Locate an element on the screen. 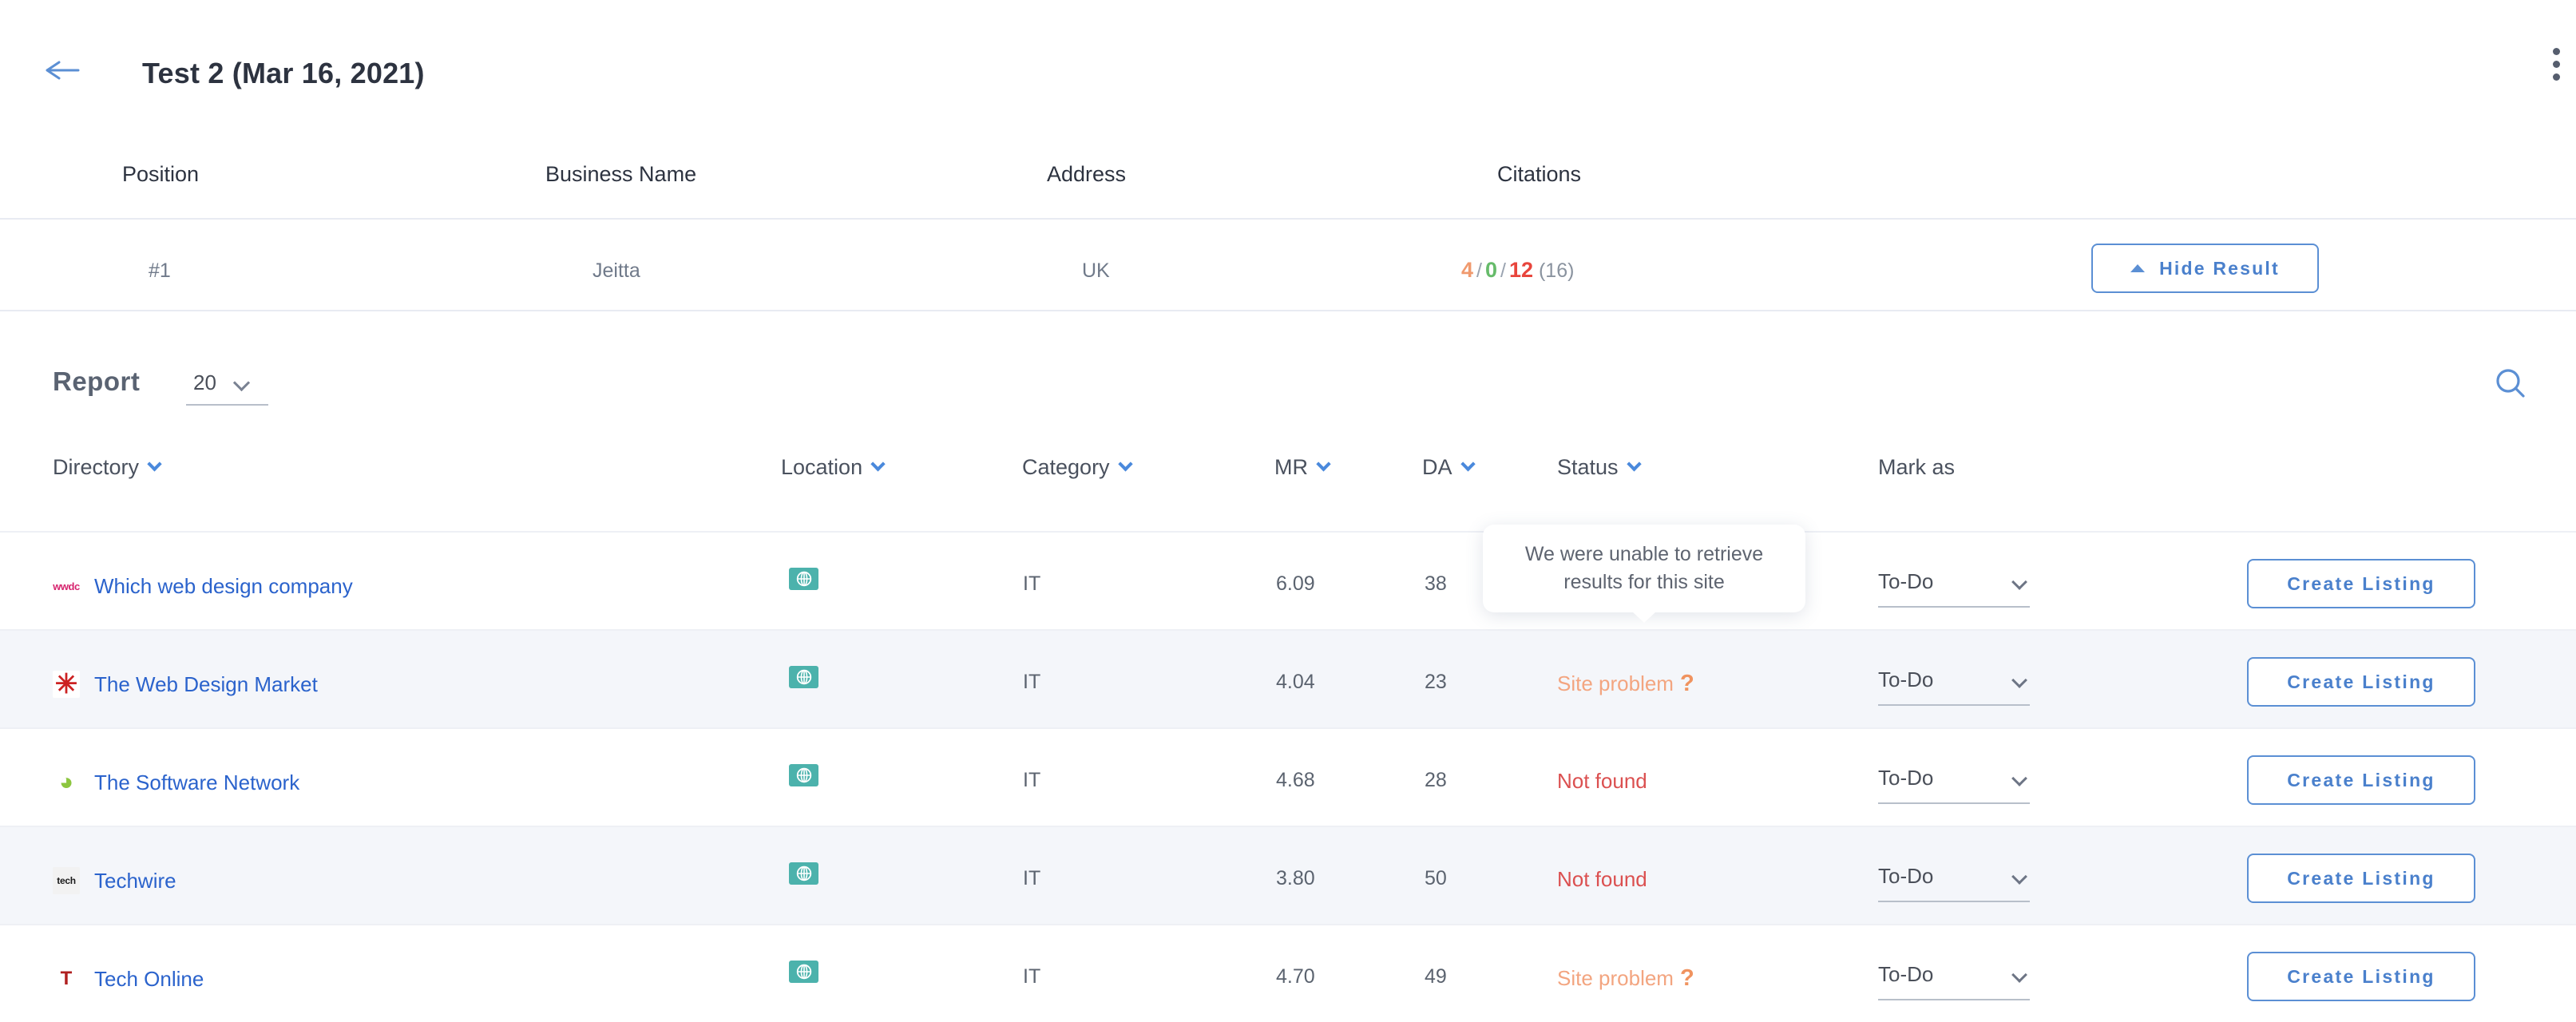  citations-orange-count: 4 is located at coordinates (1467, 270).